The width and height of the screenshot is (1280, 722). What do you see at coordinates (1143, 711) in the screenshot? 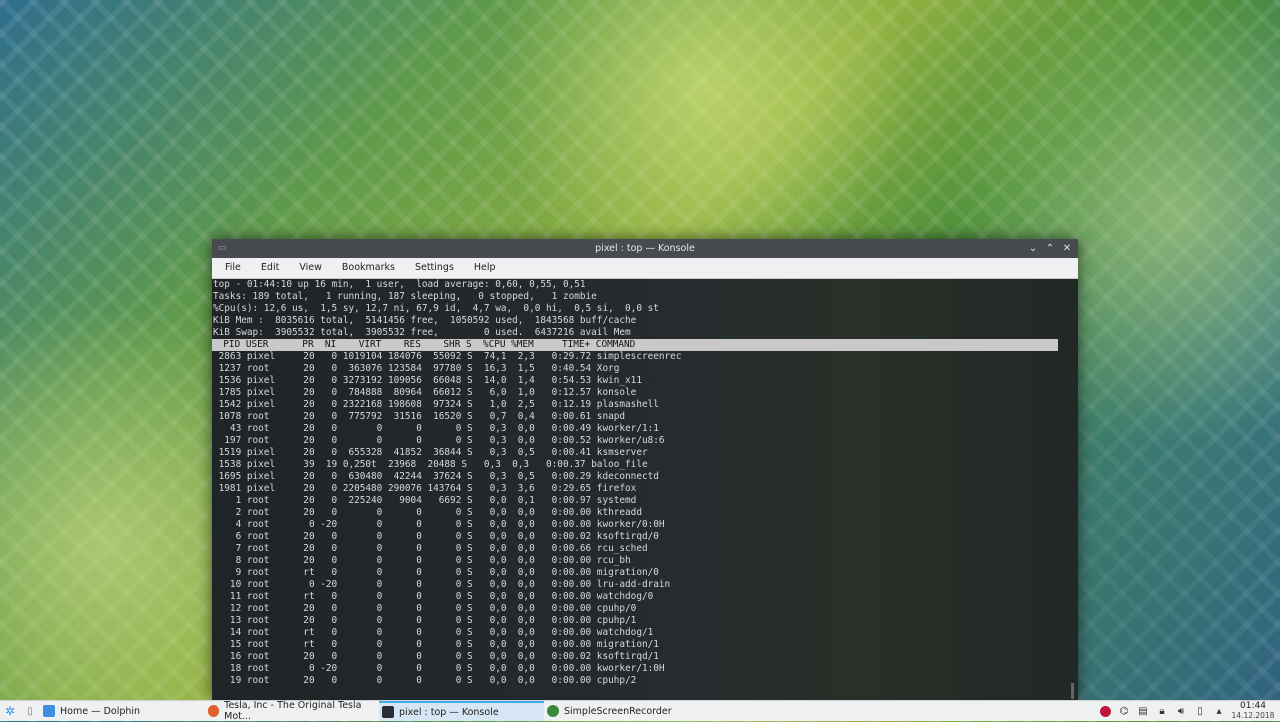
I see `clipboard-icon: ▤` at bounding box center [1143, 711].